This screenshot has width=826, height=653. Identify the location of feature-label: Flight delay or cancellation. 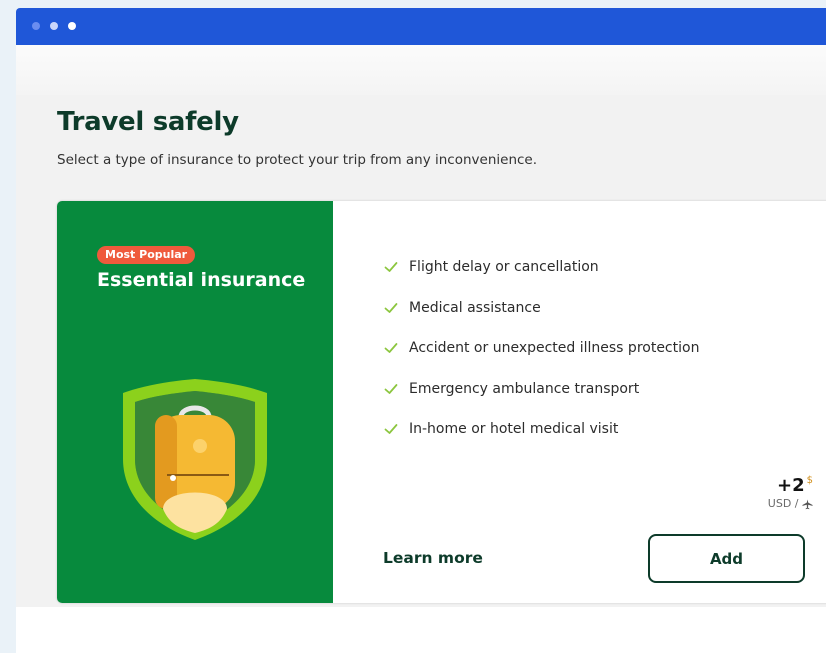
(504, 267).